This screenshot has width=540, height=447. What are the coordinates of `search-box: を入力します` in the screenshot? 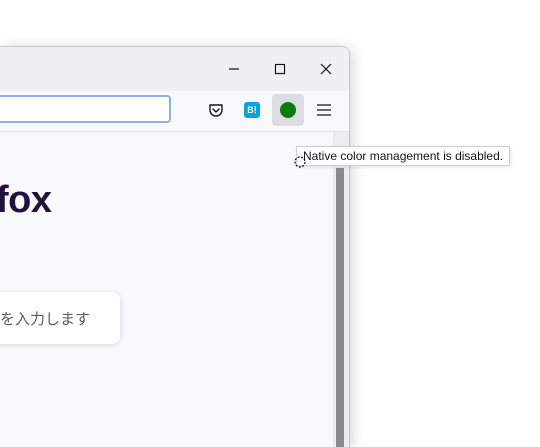 It's located at (60, 318).